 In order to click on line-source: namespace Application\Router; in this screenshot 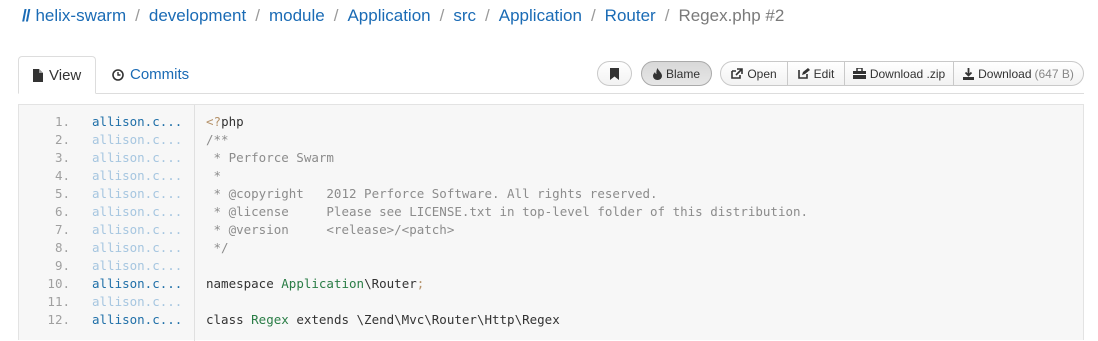, I will do `click(315, 283)`.